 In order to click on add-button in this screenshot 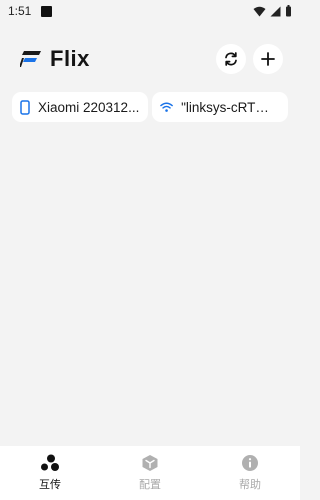, I will do `click(268, 59)`.